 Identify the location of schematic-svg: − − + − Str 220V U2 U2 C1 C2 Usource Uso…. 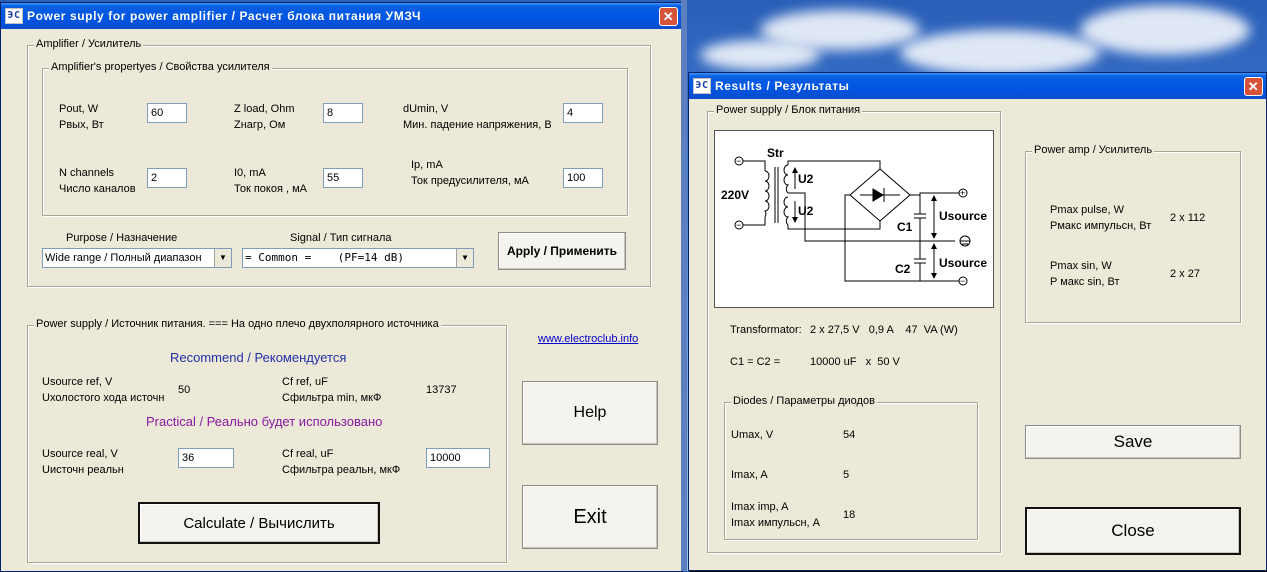
(854, 216).